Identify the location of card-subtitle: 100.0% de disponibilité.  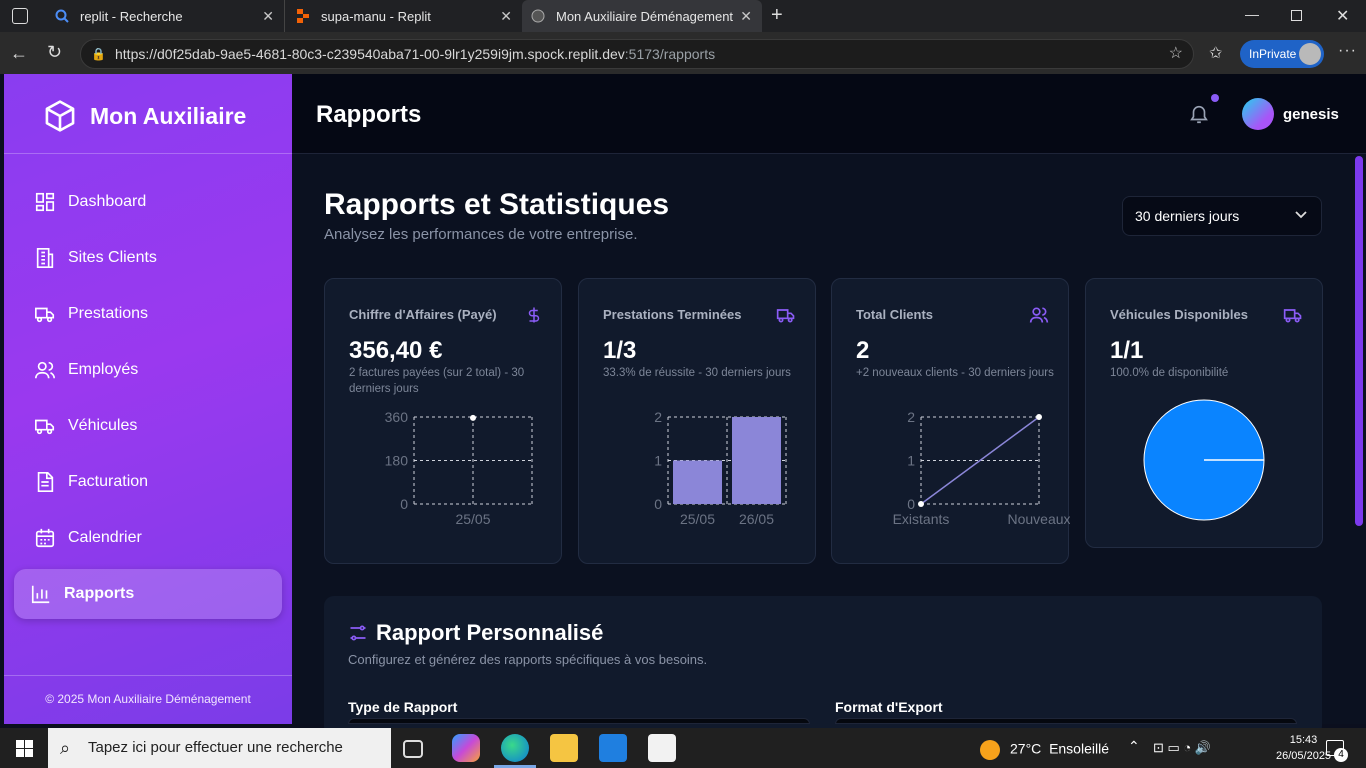
(1169, 373).